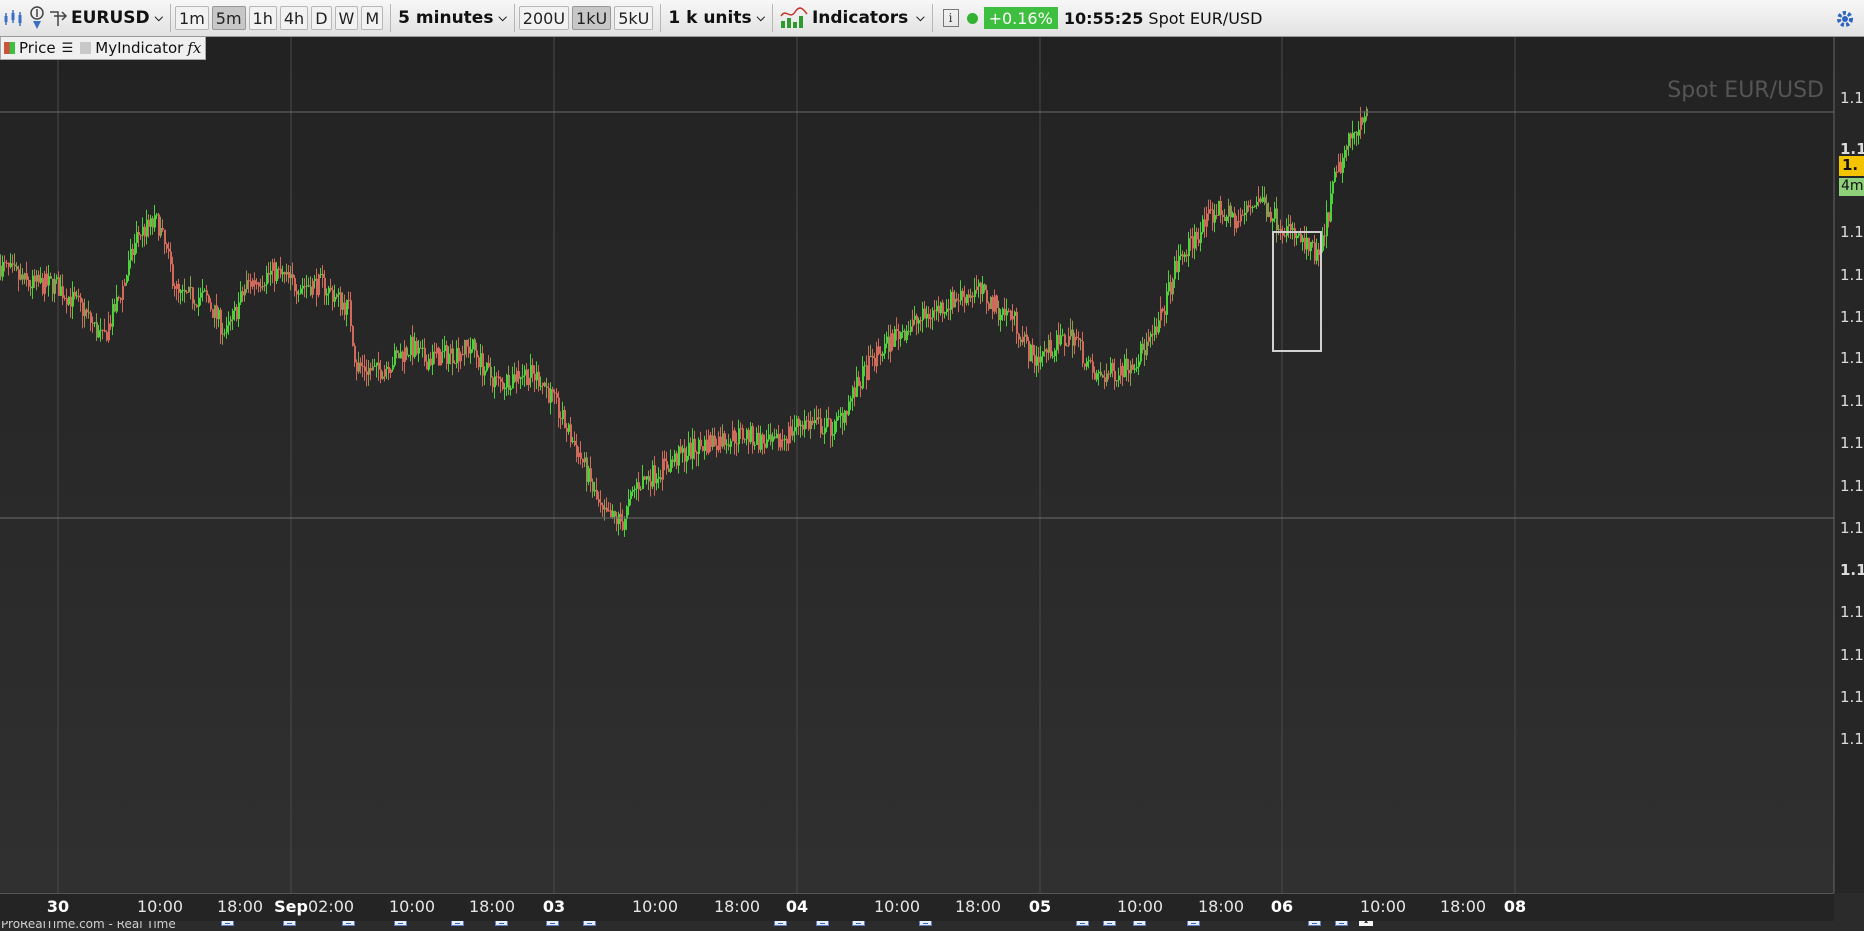 This screenshot has width=1864, height=931. I want to click on cursor-tool-icon, so click(37, 18).